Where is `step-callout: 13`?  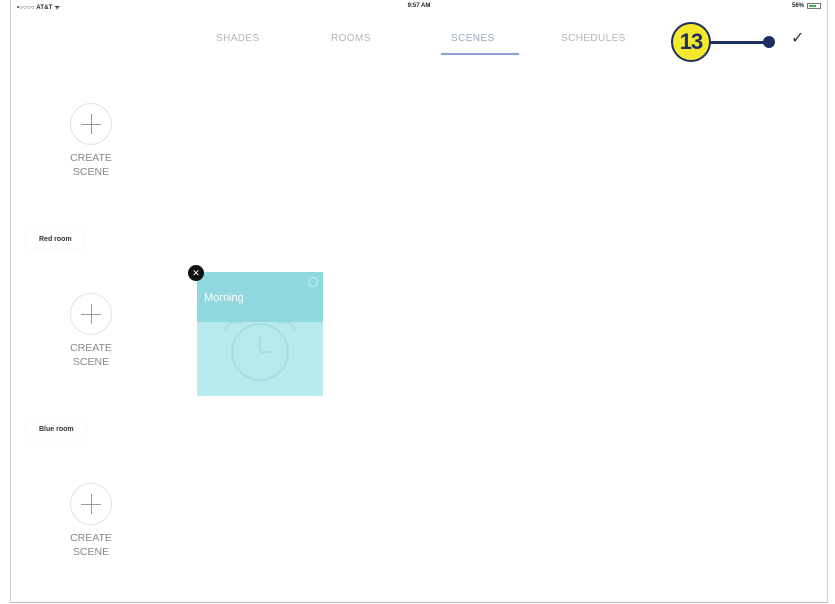 step-callout: 13 is located at coordinates (731, 42).